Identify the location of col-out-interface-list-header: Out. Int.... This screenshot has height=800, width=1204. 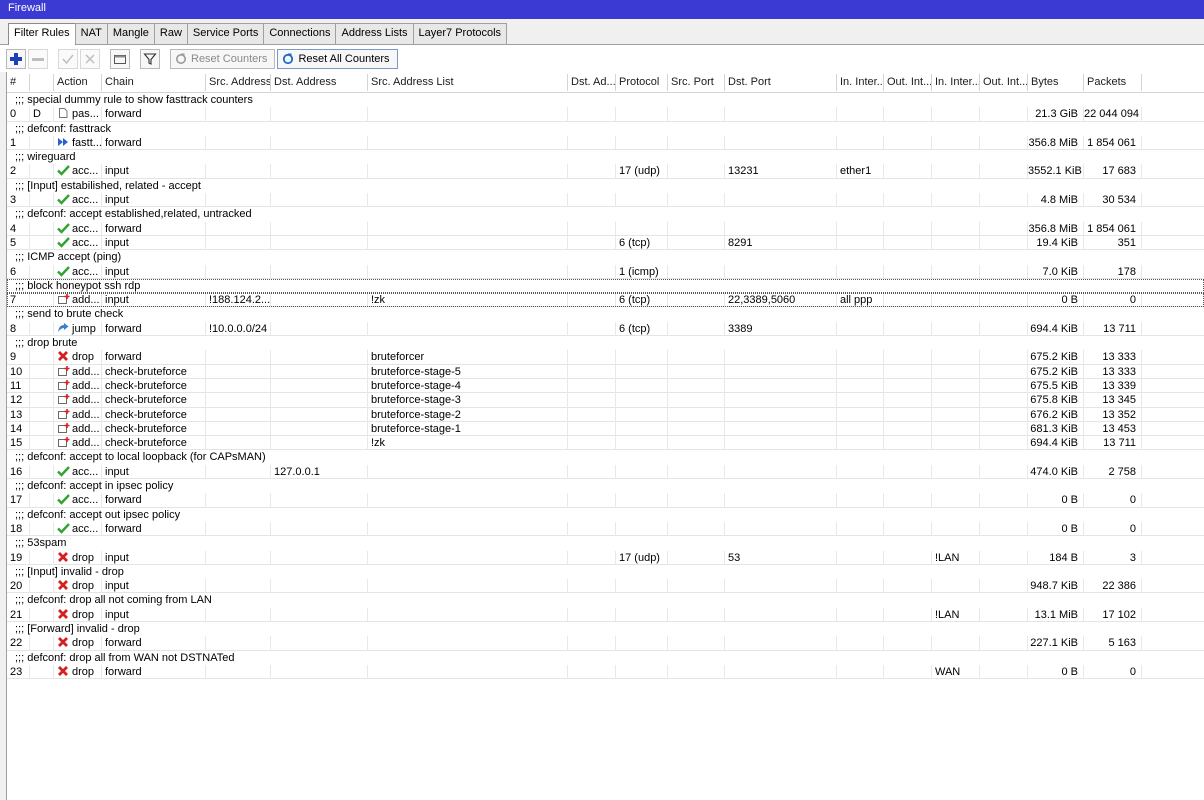
(1004, 82).